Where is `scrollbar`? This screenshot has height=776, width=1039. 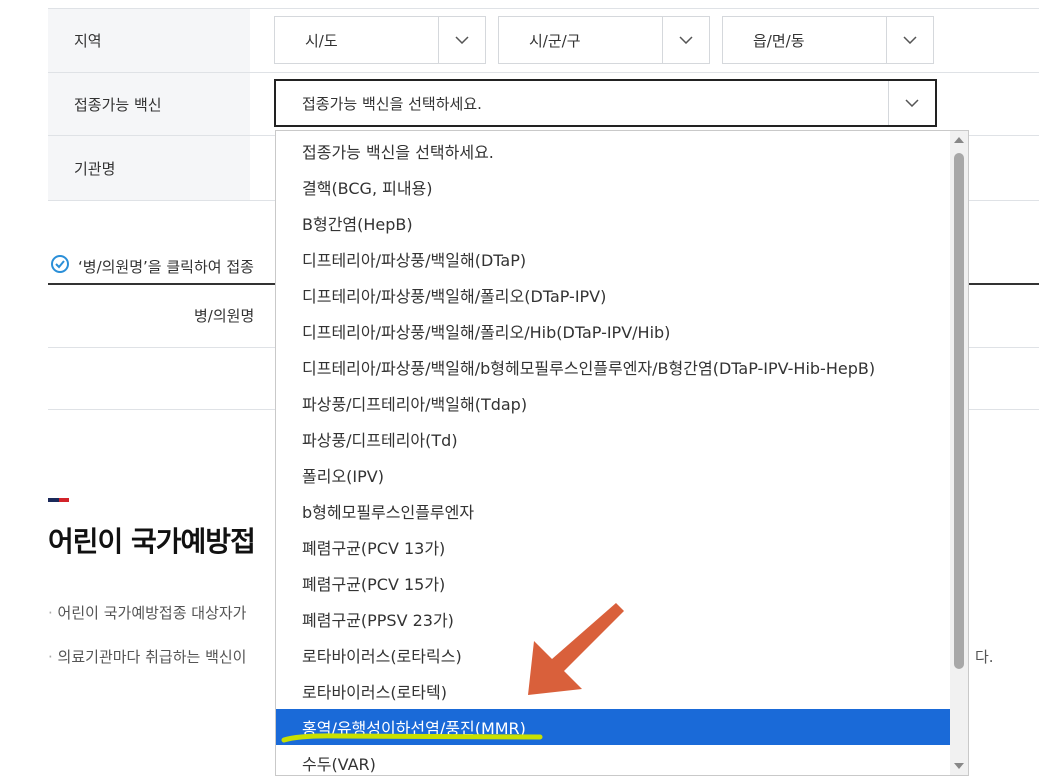
scrollbar is located at coordinates (959, 453).